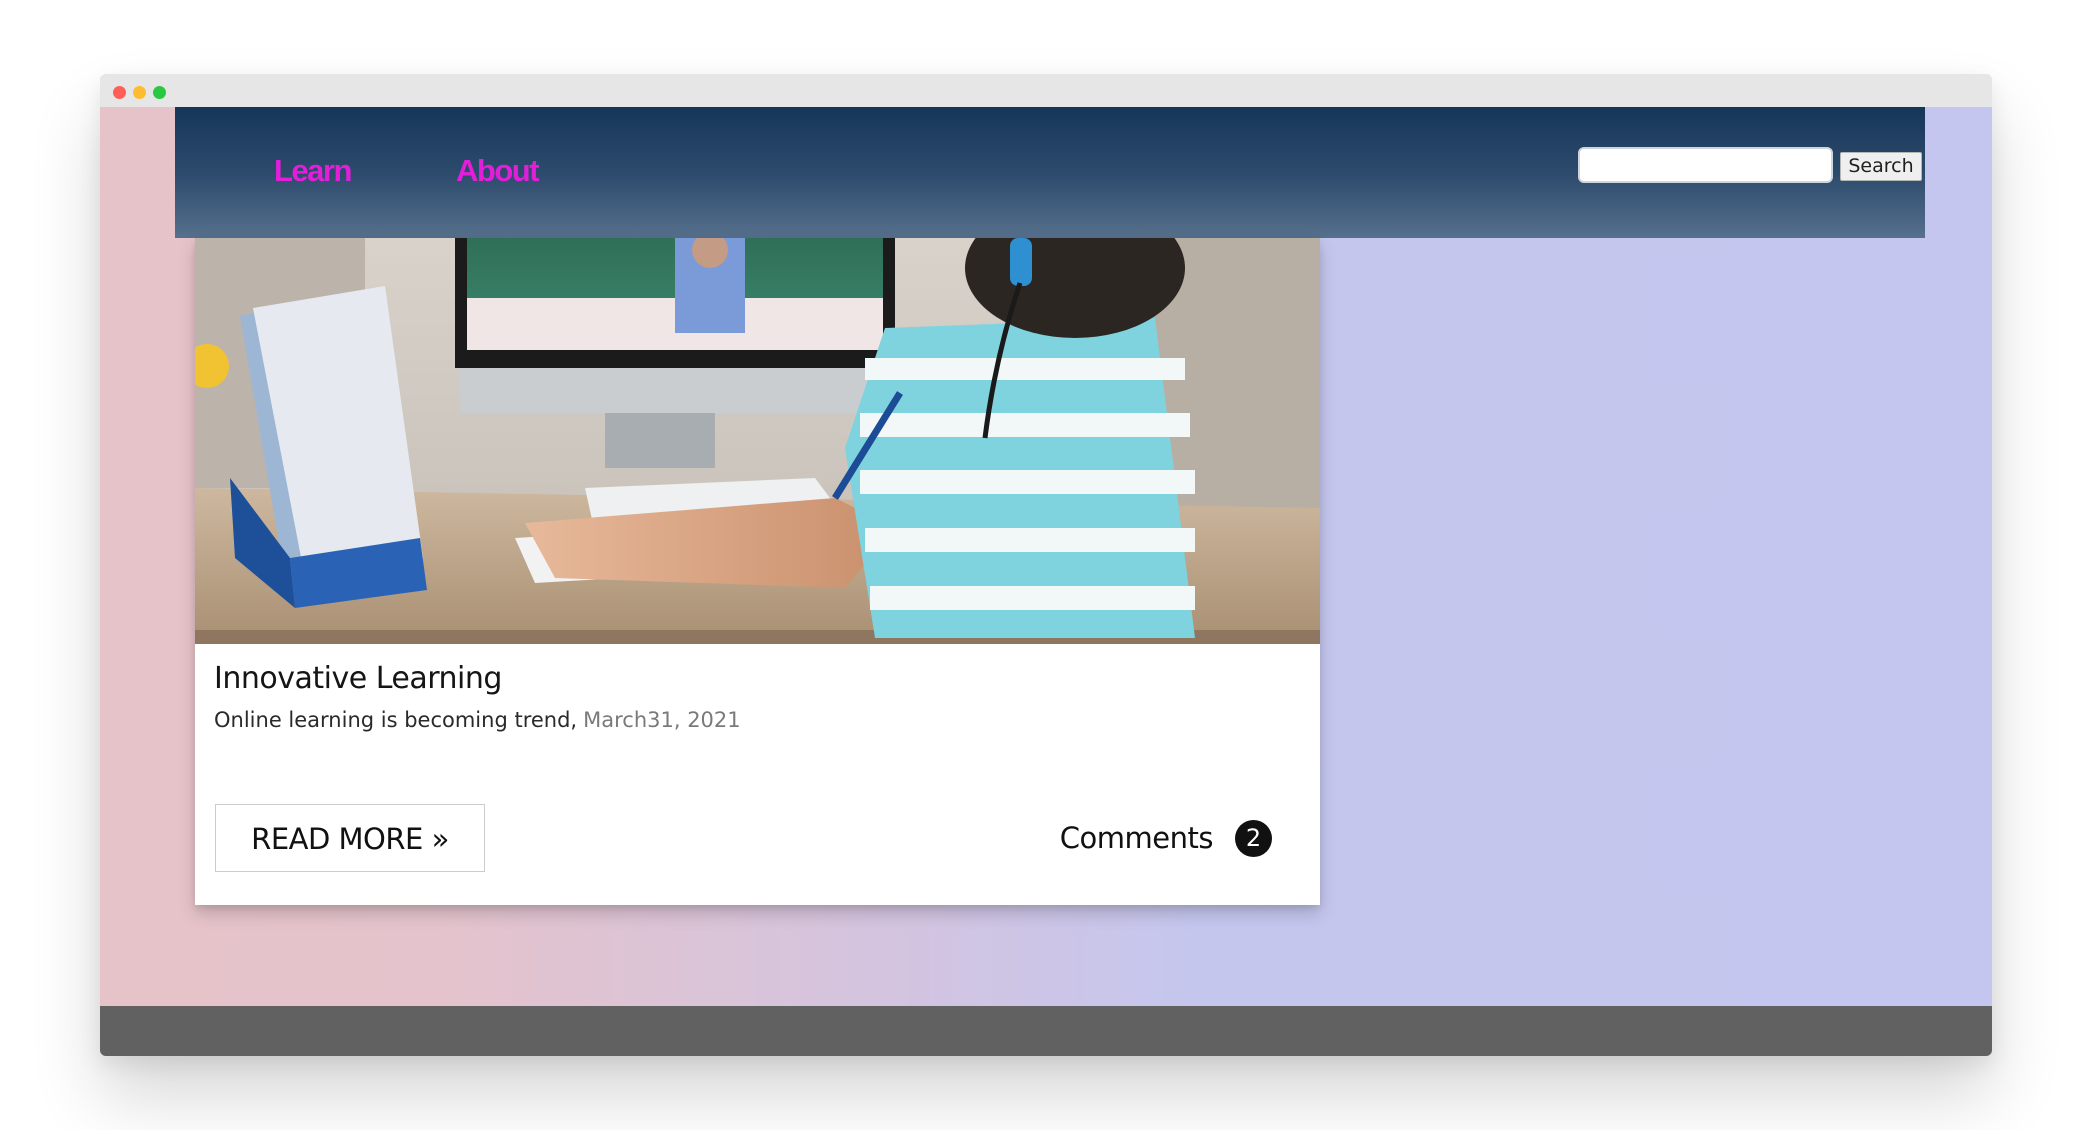  Describe the element at coordinates (498, 171) in the screenshot. I see `nav-link-about: About` at that location.